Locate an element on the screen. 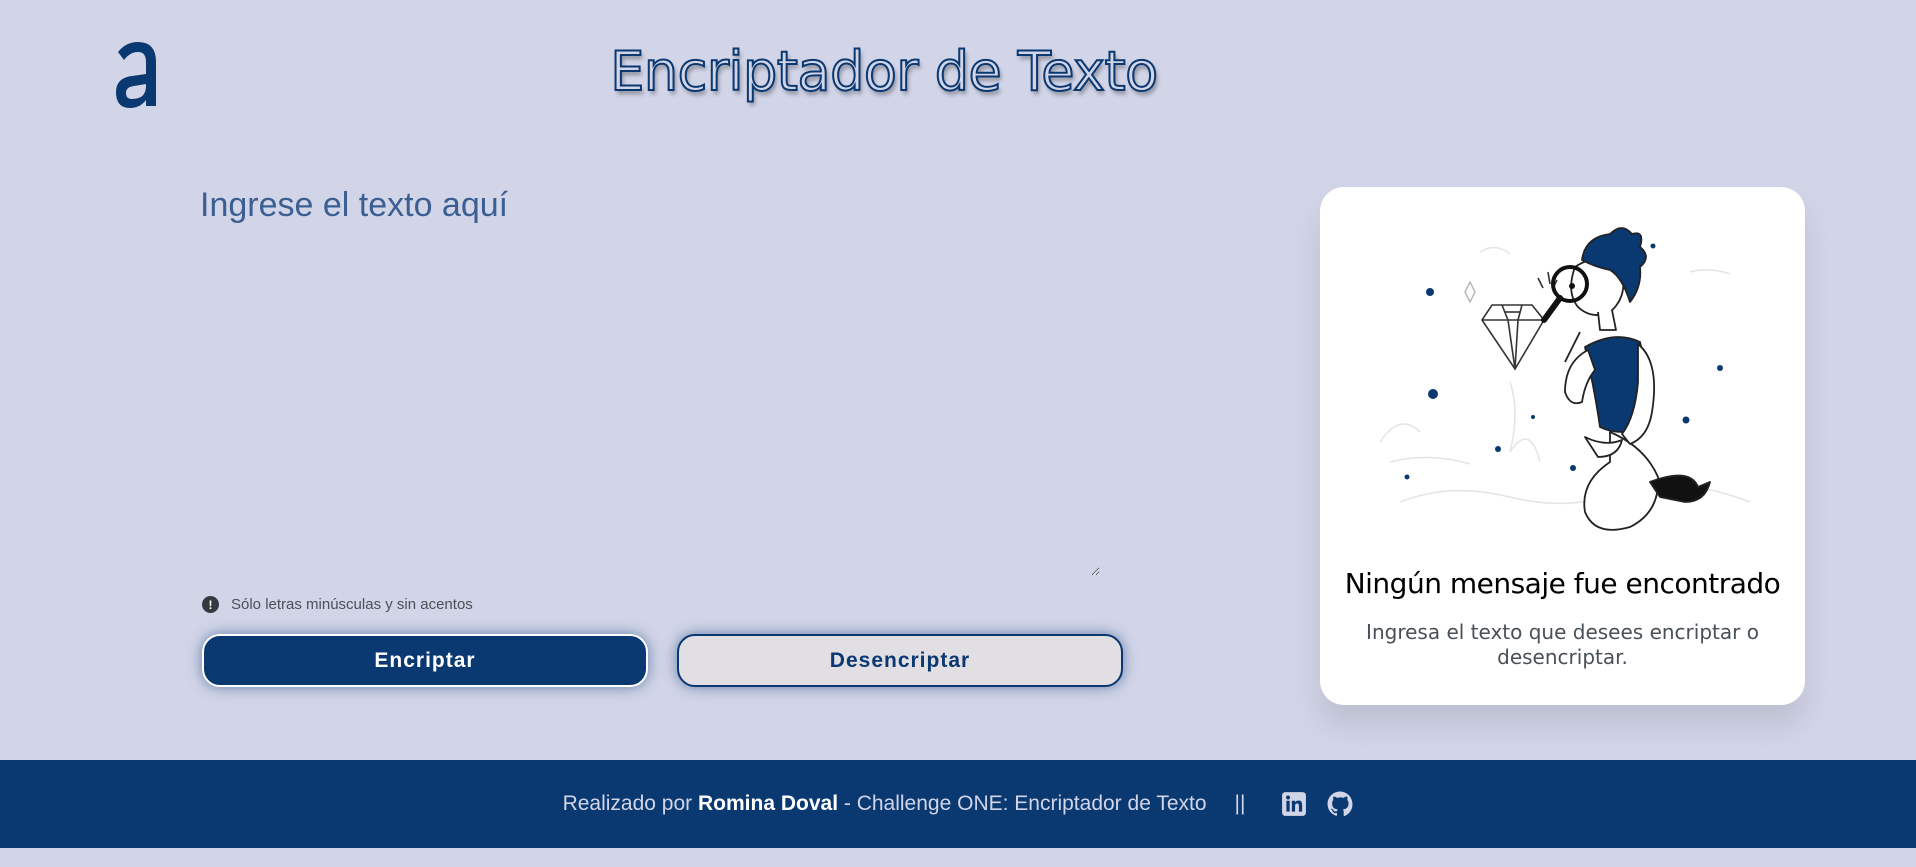 The height and width of the screenshot is (867, 1916). footer-prefix: Realizado por is located at coordinates (627, 803).